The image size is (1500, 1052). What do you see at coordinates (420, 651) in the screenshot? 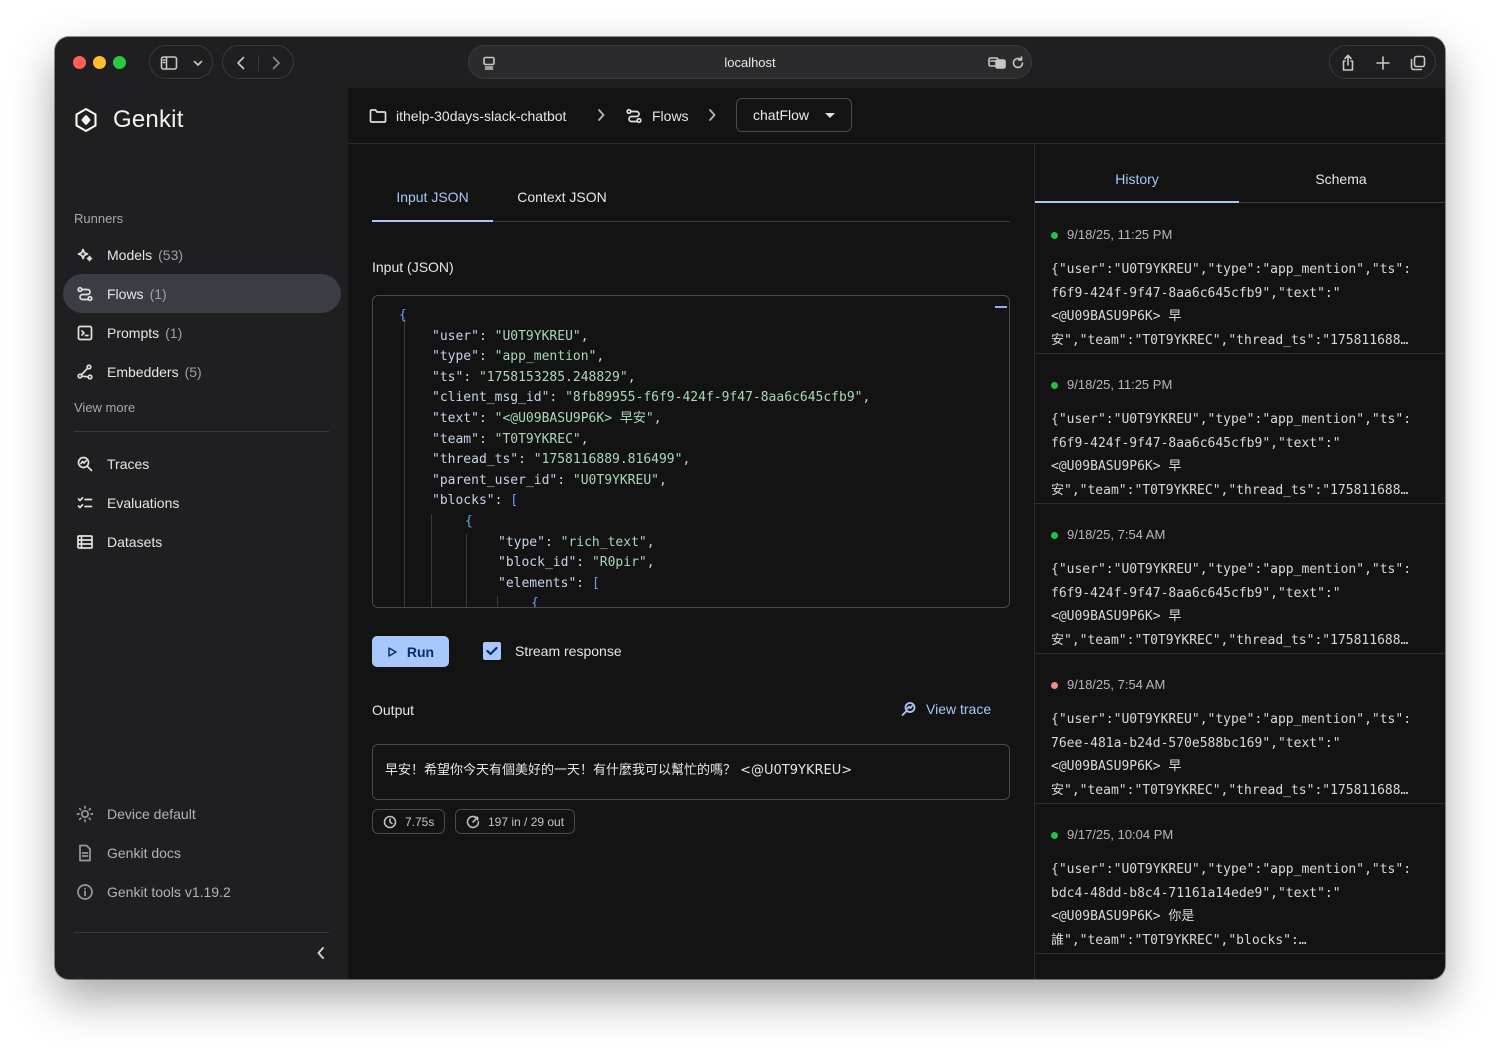
I see `run-button-label: Run` at bounding box center [420, 651].